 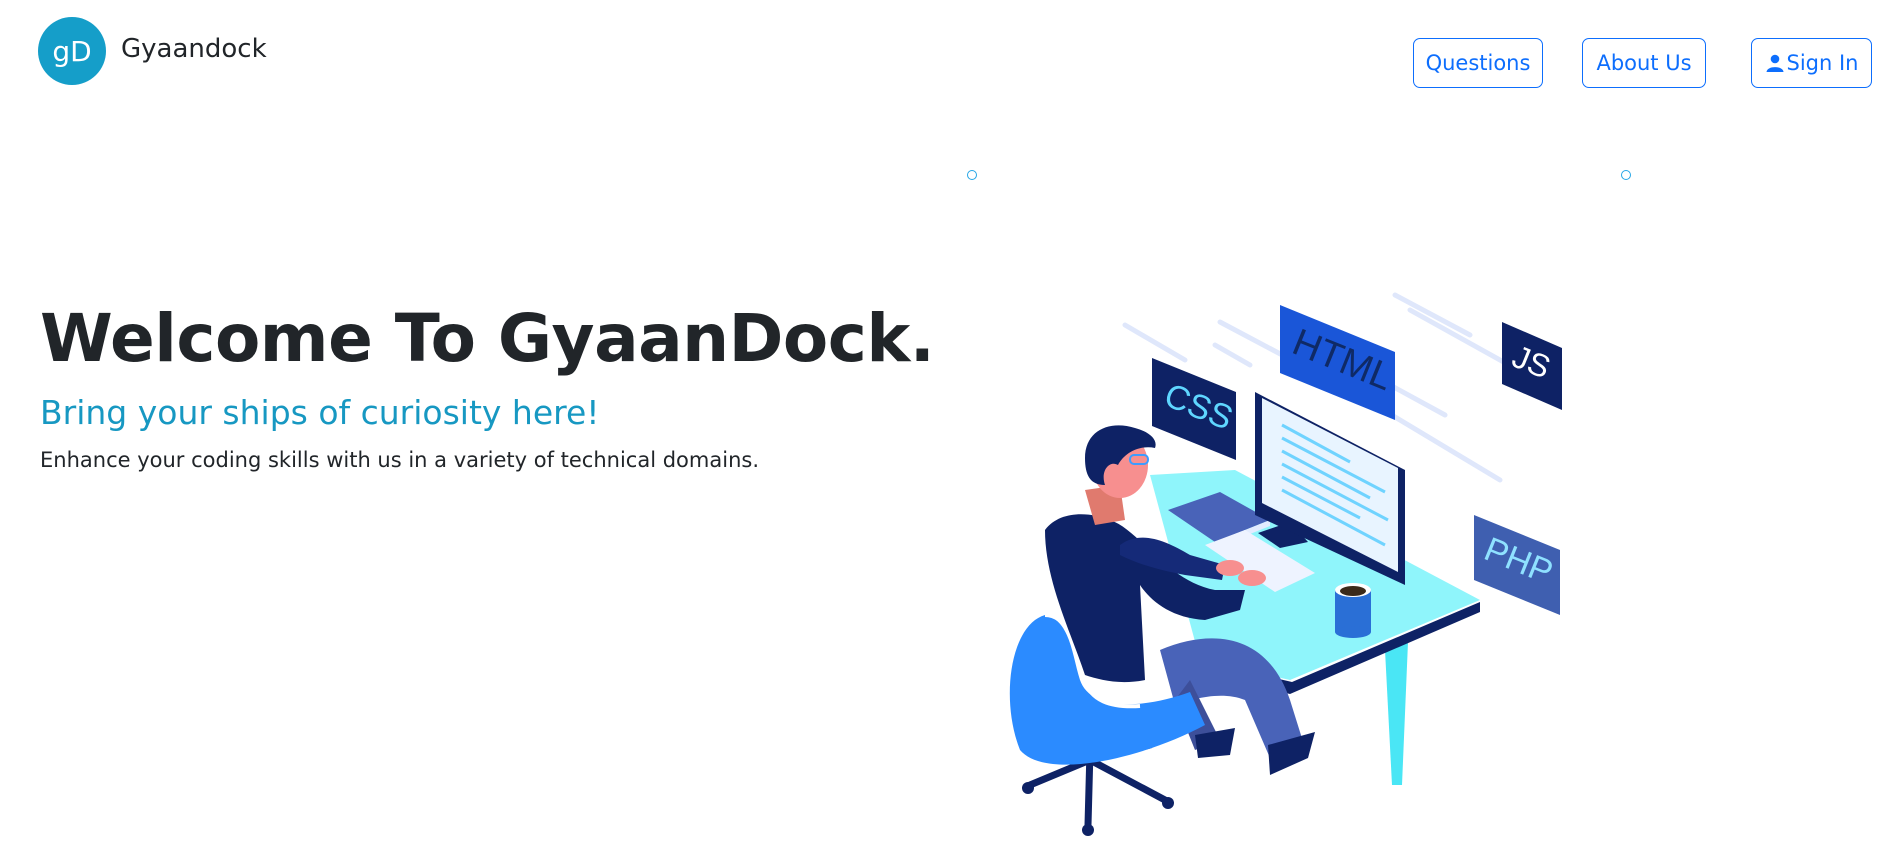 I want to click on person-icon, so click(x=1774, y=63).